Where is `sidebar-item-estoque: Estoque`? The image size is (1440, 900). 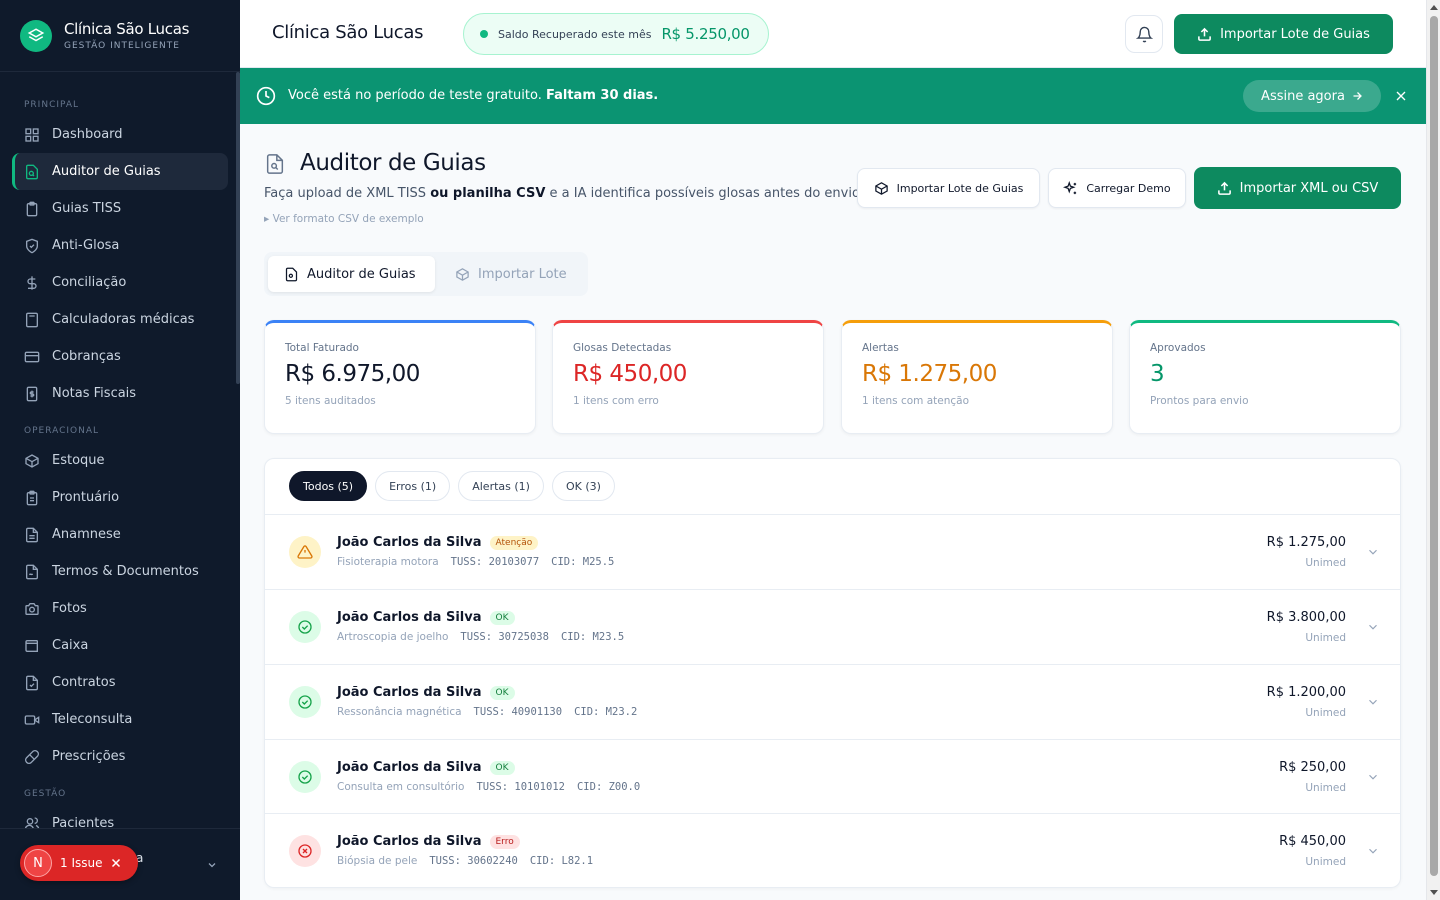 sidebar-item-estoque: Estoque is located at coordinates (120, 460).